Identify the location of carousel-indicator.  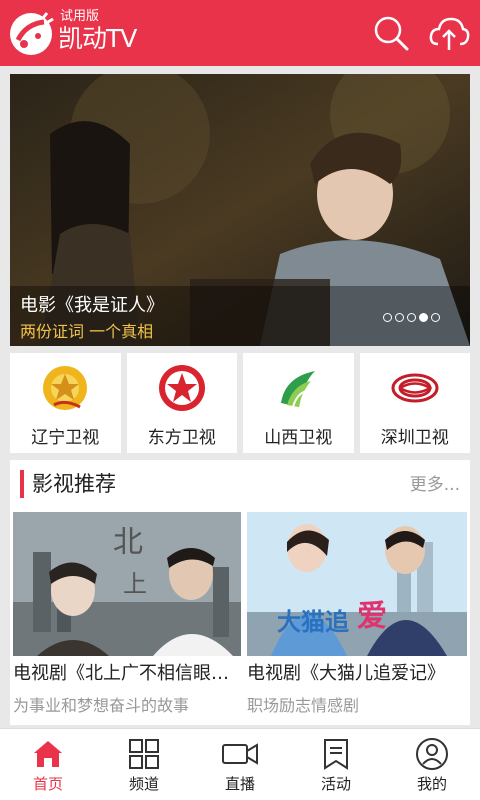
(411, 317).